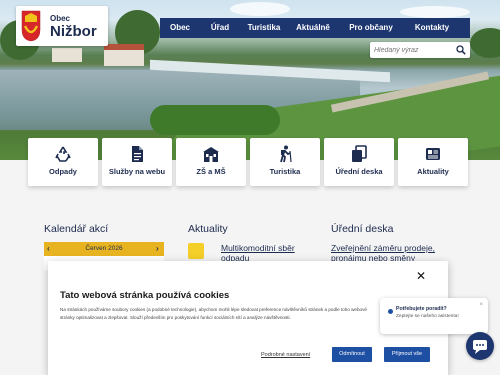 The image size is (500, 375). I want to click on news-heading: Aktuality, so click(208, 229).